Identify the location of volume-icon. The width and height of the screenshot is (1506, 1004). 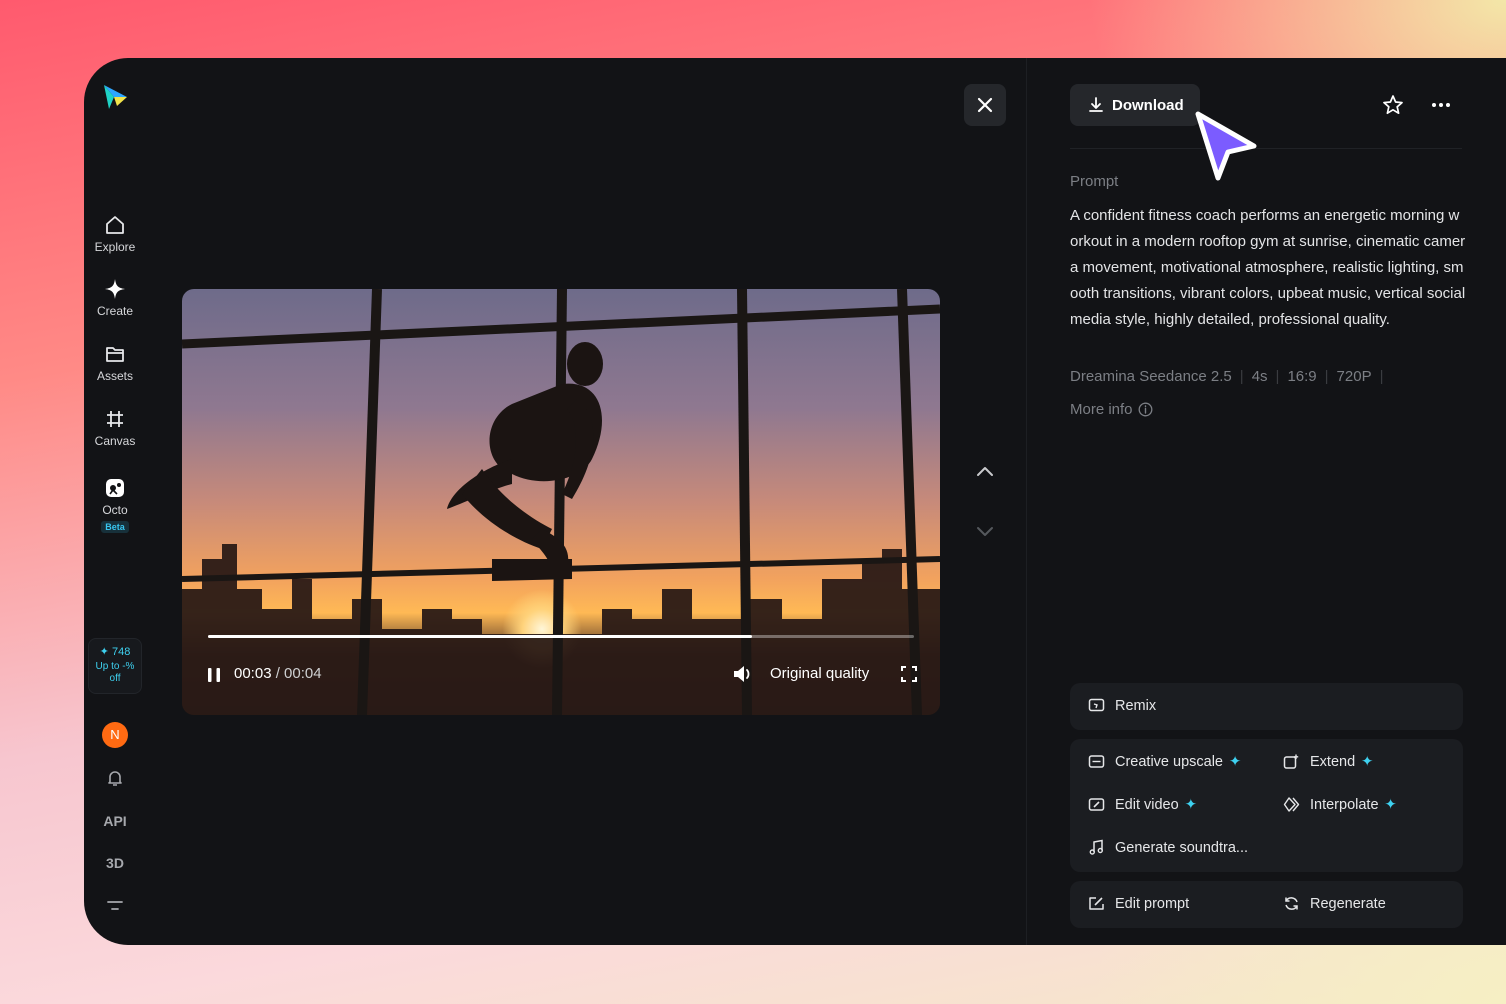
(743, 674).